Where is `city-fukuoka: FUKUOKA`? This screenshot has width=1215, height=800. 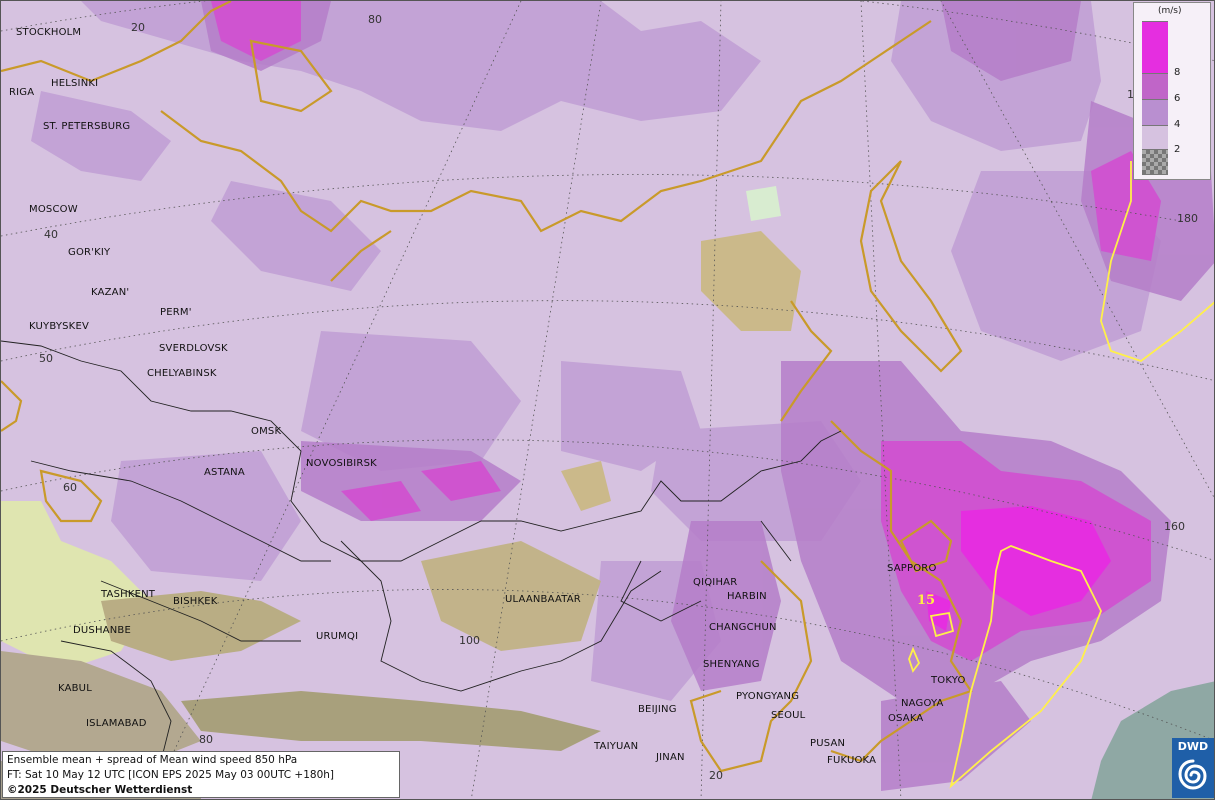 city-fukuoka: FUKUOKA is located at coordinates (852, 760).